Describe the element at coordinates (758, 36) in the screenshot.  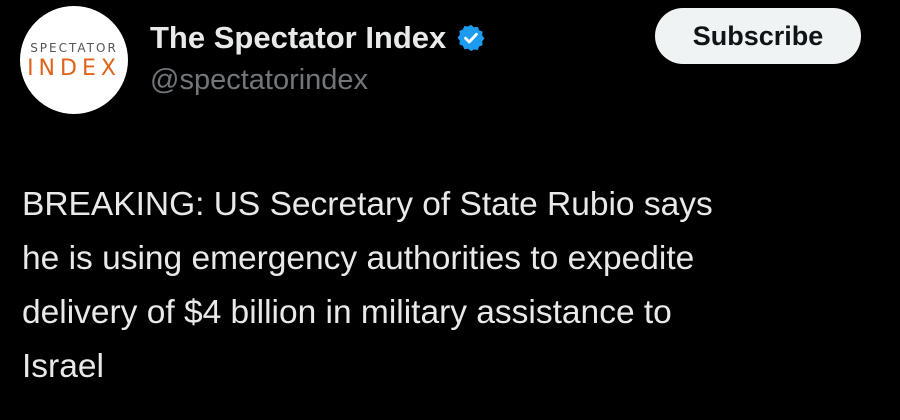
I see `subscribe-button: Subscribe` at that location.